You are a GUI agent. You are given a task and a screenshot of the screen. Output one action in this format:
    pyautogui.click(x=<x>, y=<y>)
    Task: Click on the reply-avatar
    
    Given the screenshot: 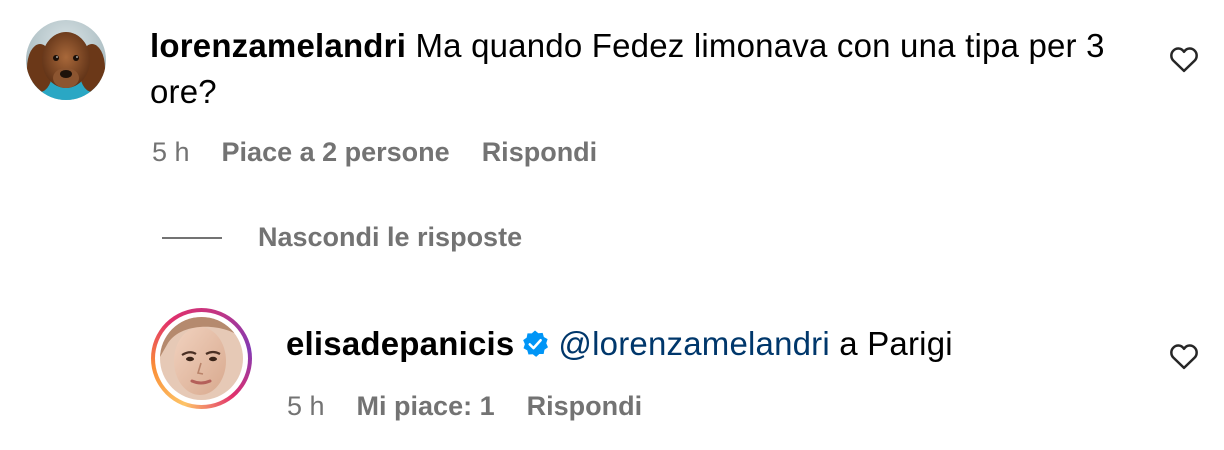 What is the action you would take?
    pyautogui.click(x=201, y=358)
    